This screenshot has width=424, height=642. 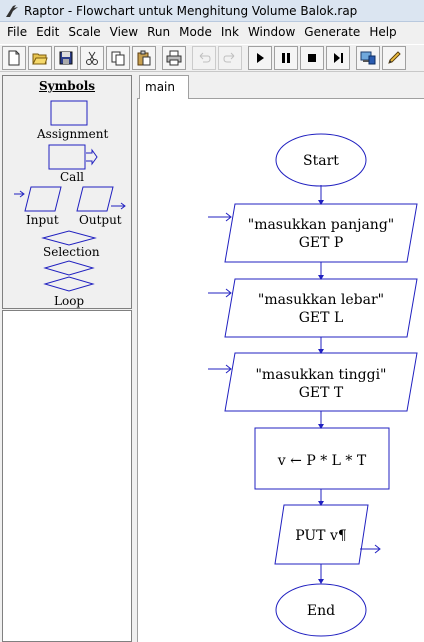 I want to click on save-icon, so click(x=66, y=58).